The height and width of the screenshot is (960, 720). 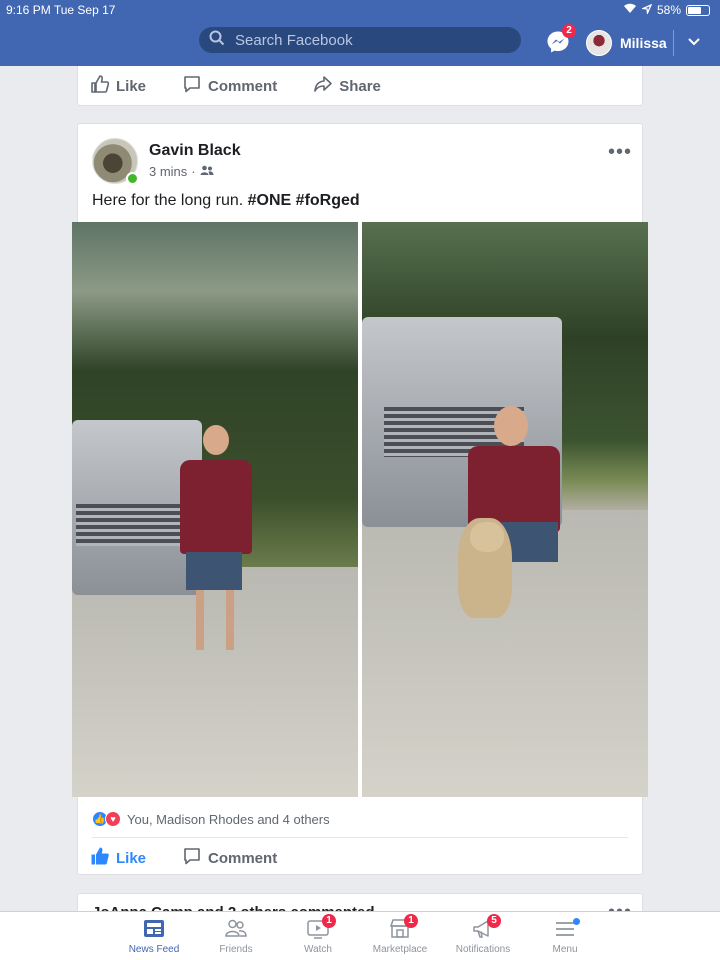 What do you see at coordinates (565, 929) in the screenshot?
I see `hamburger-menu-icon` at bounding box center [565, 929].